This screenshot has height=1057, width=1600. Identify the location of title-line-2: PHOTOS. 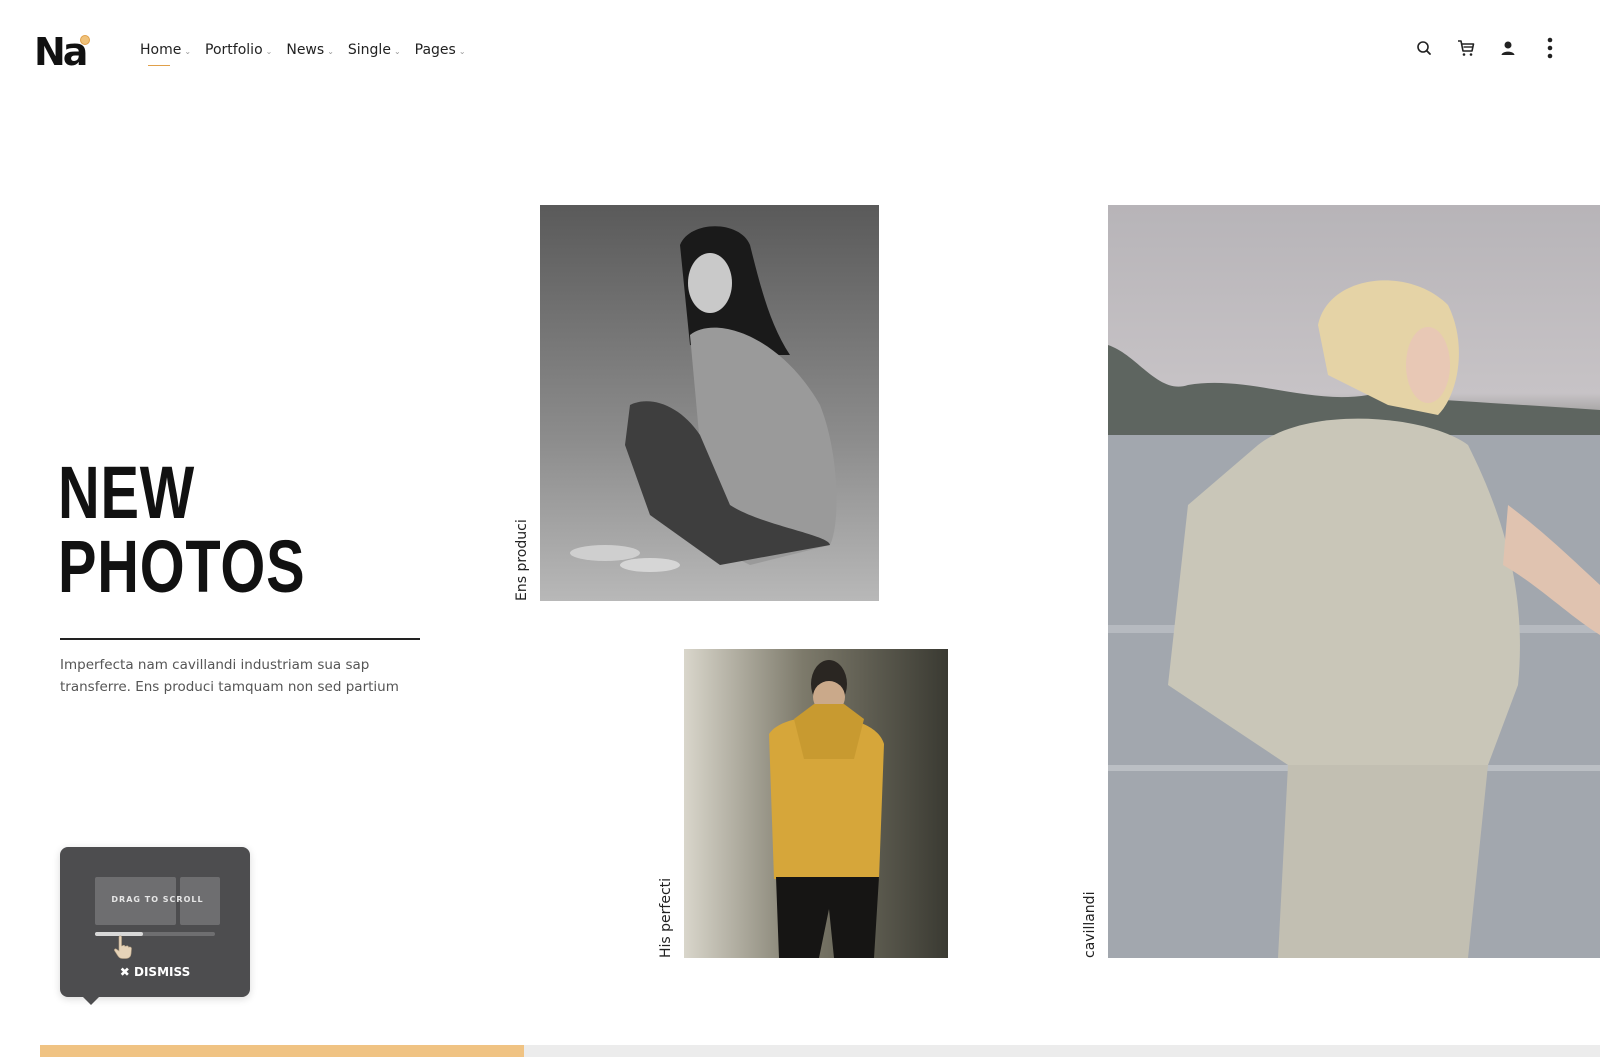
(182, 566).